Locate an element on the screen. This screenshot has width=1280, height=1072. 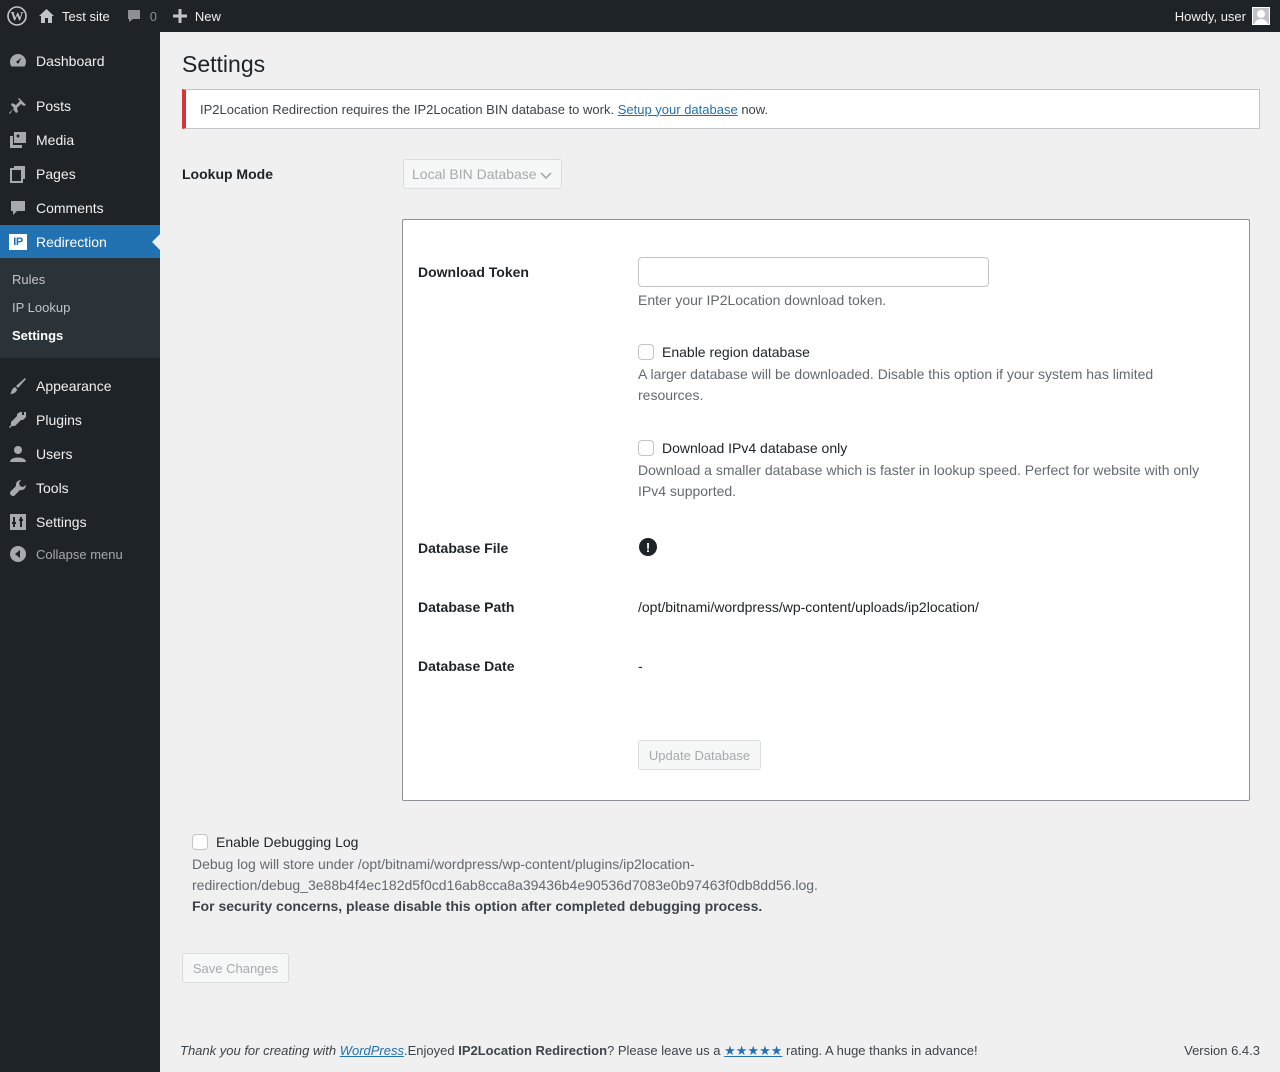
download-token-description: Enter your IP2Location download token. is located at coordinates (762, 300).